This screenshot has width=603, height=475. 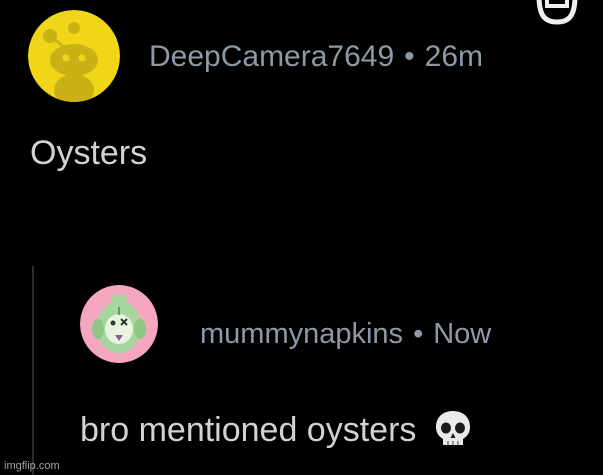 What do you see at coordinates (89, 153) in the screenshot?
I see `comment-text: Oysters` at bounding box center [89, 153].